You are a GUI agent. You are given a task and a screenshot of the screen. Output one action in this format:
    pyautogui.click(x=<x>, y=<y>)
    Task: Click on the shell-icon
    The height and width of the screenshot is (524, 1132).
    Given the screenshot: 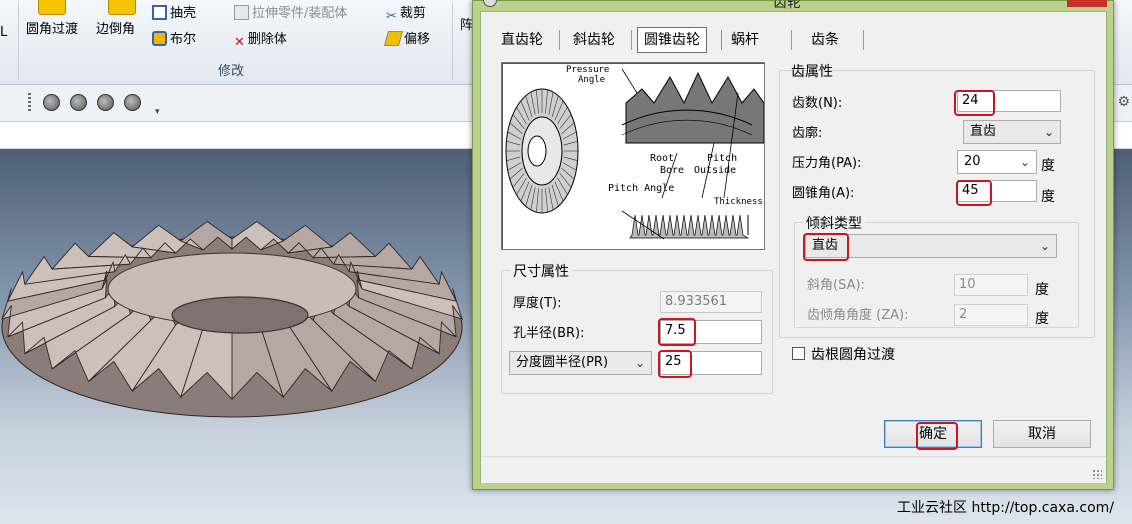 What is the action you would take?
    pyautogui.click(x=159, y=12)
    